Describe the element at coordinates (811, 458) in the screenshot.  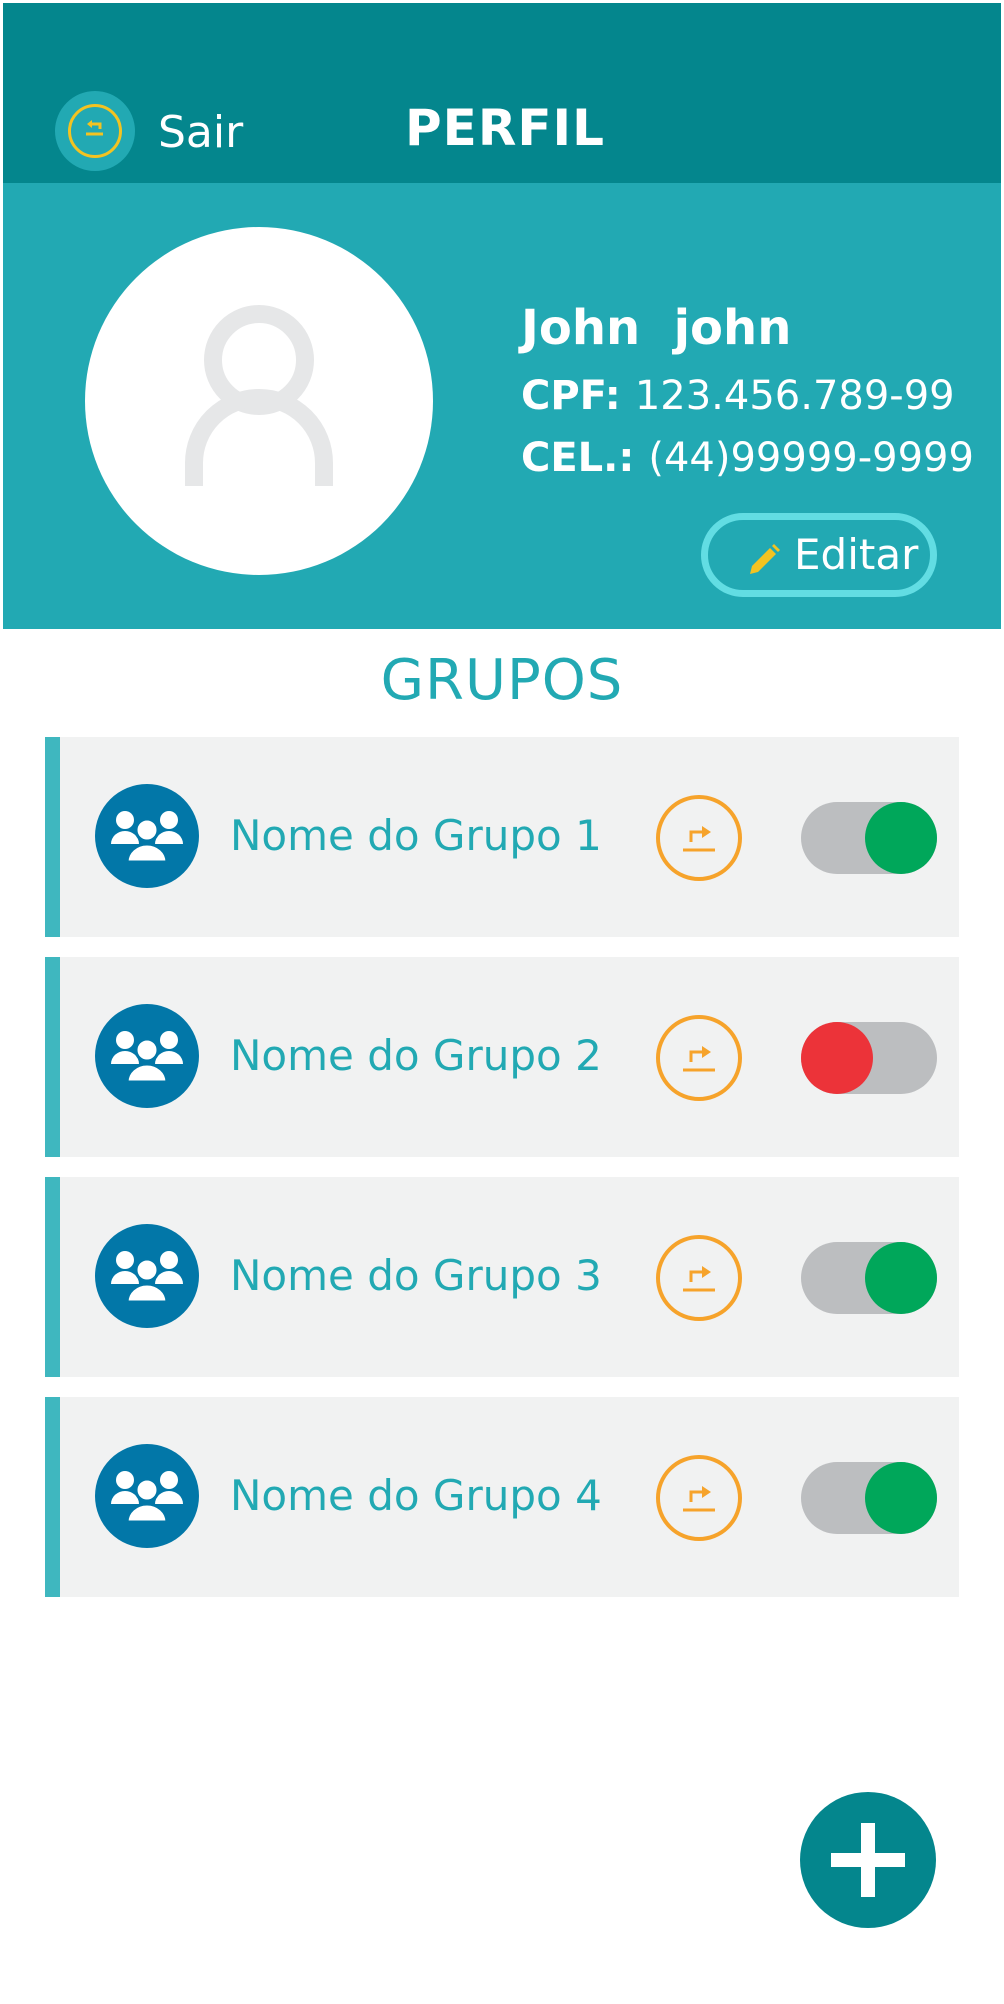
I see `cel-value: (44)99999-9999` at that location.